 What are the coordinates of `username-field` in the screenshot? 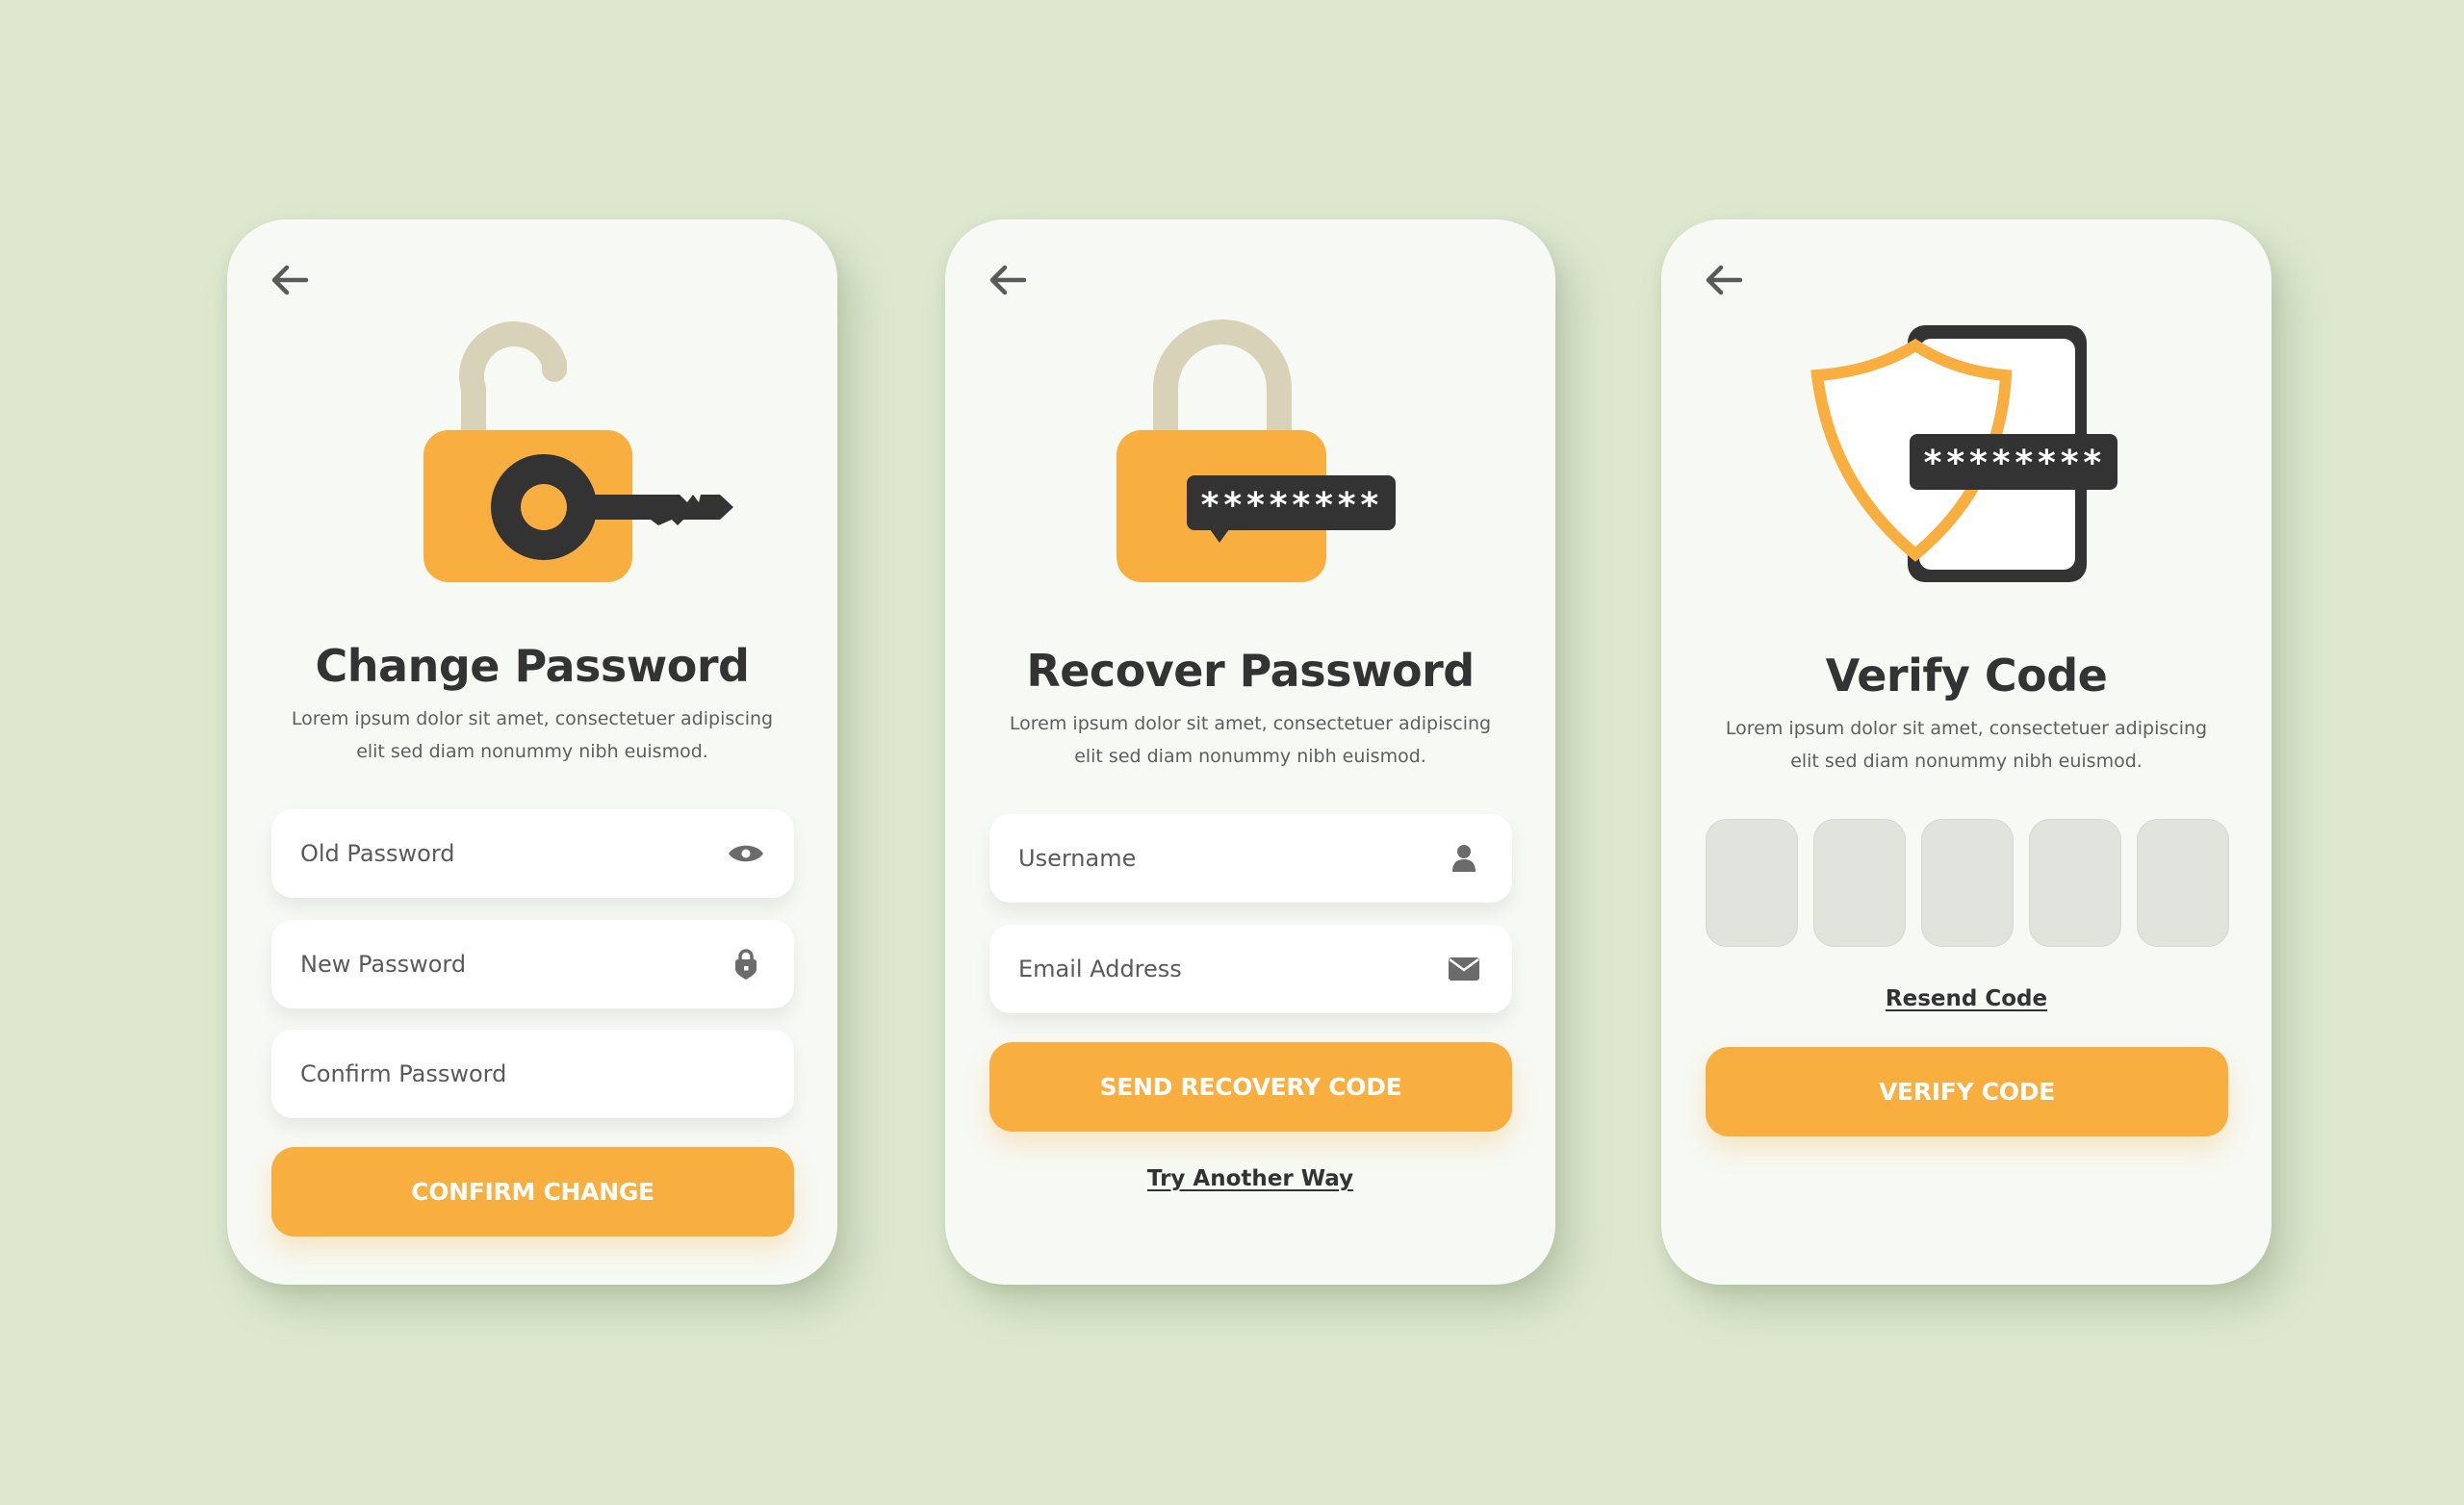 It's located at (1250, 859).